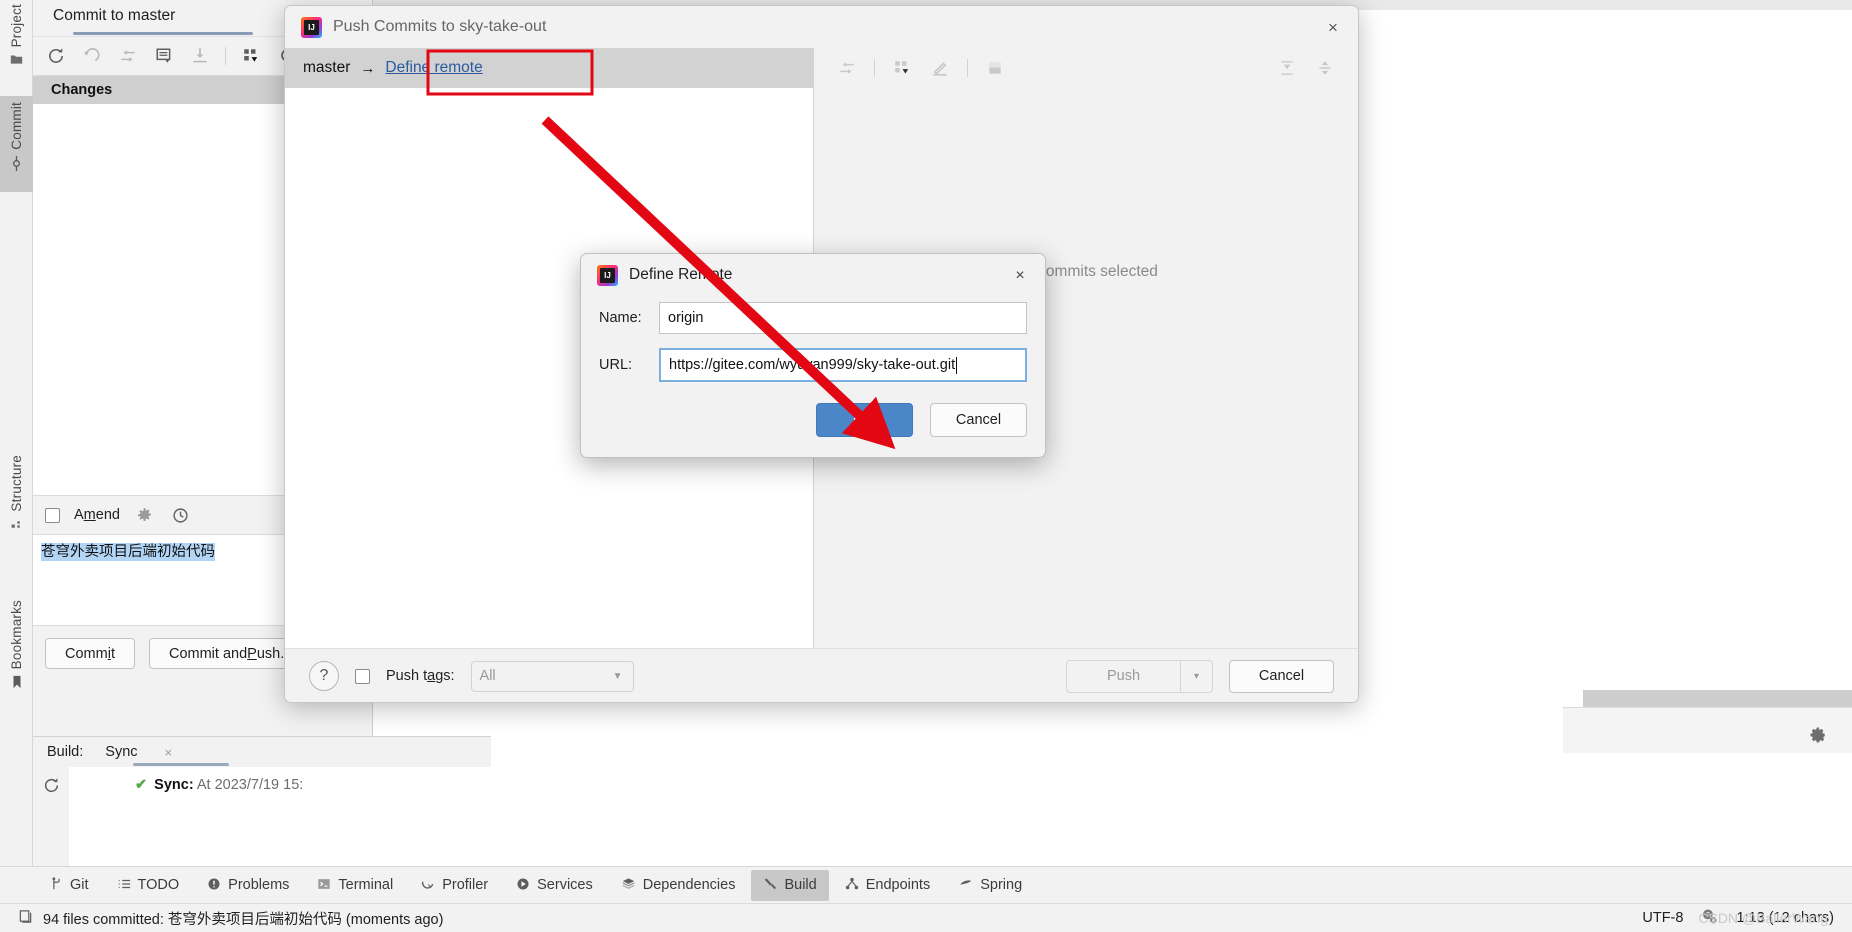  What do you see at coordinates (114, 16) in the screenshot?
I see `tab-commit-to-master: Commit to master` at bounding box center [114, 16].